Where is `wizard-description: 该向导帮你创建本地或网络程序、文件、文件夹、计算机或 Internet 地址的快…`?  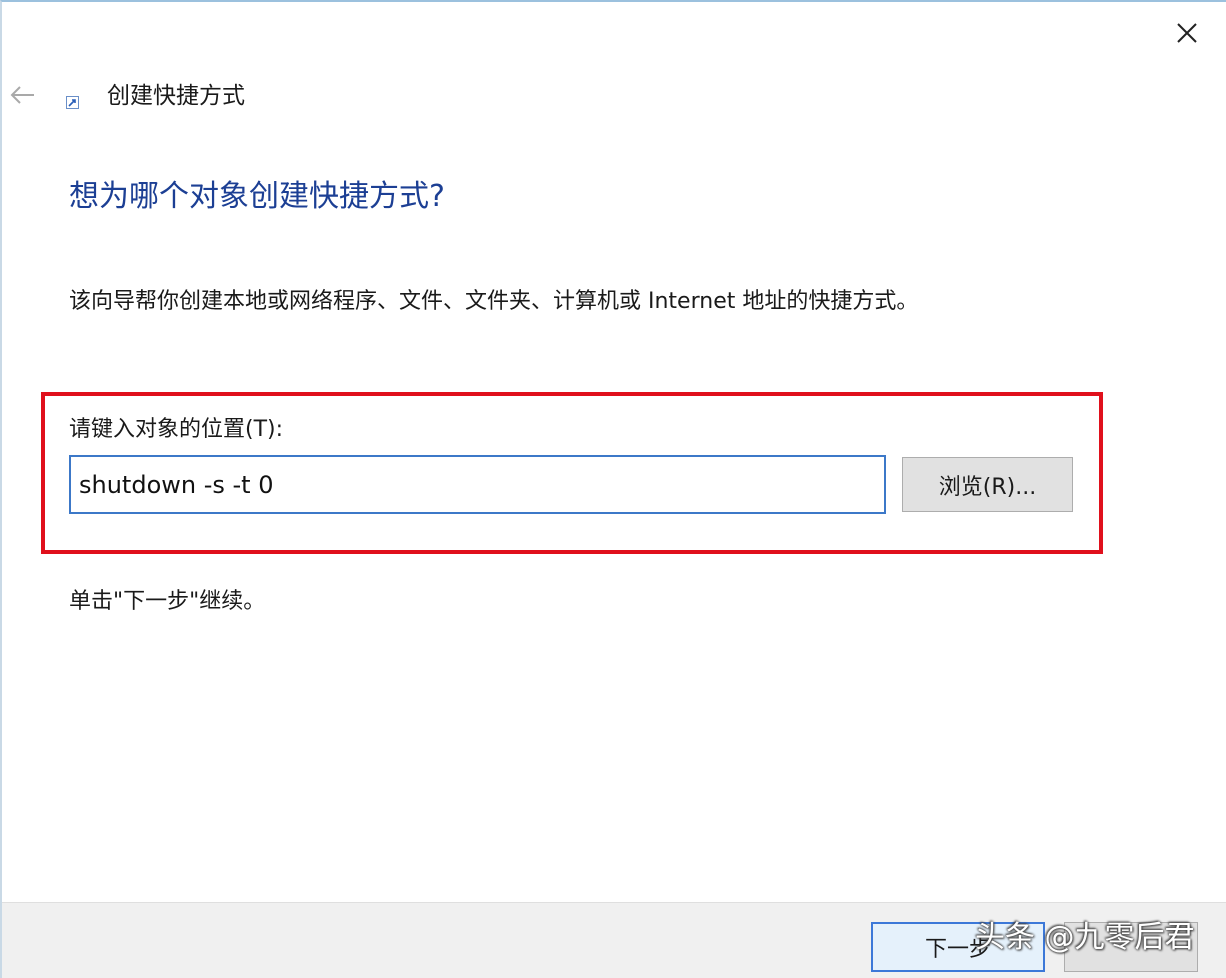
wizard-description: 该向导帮你创建本地或网络程序、文件、文件夹、计算机或 Internet 地址的快… is located at coordinates (494, 301).